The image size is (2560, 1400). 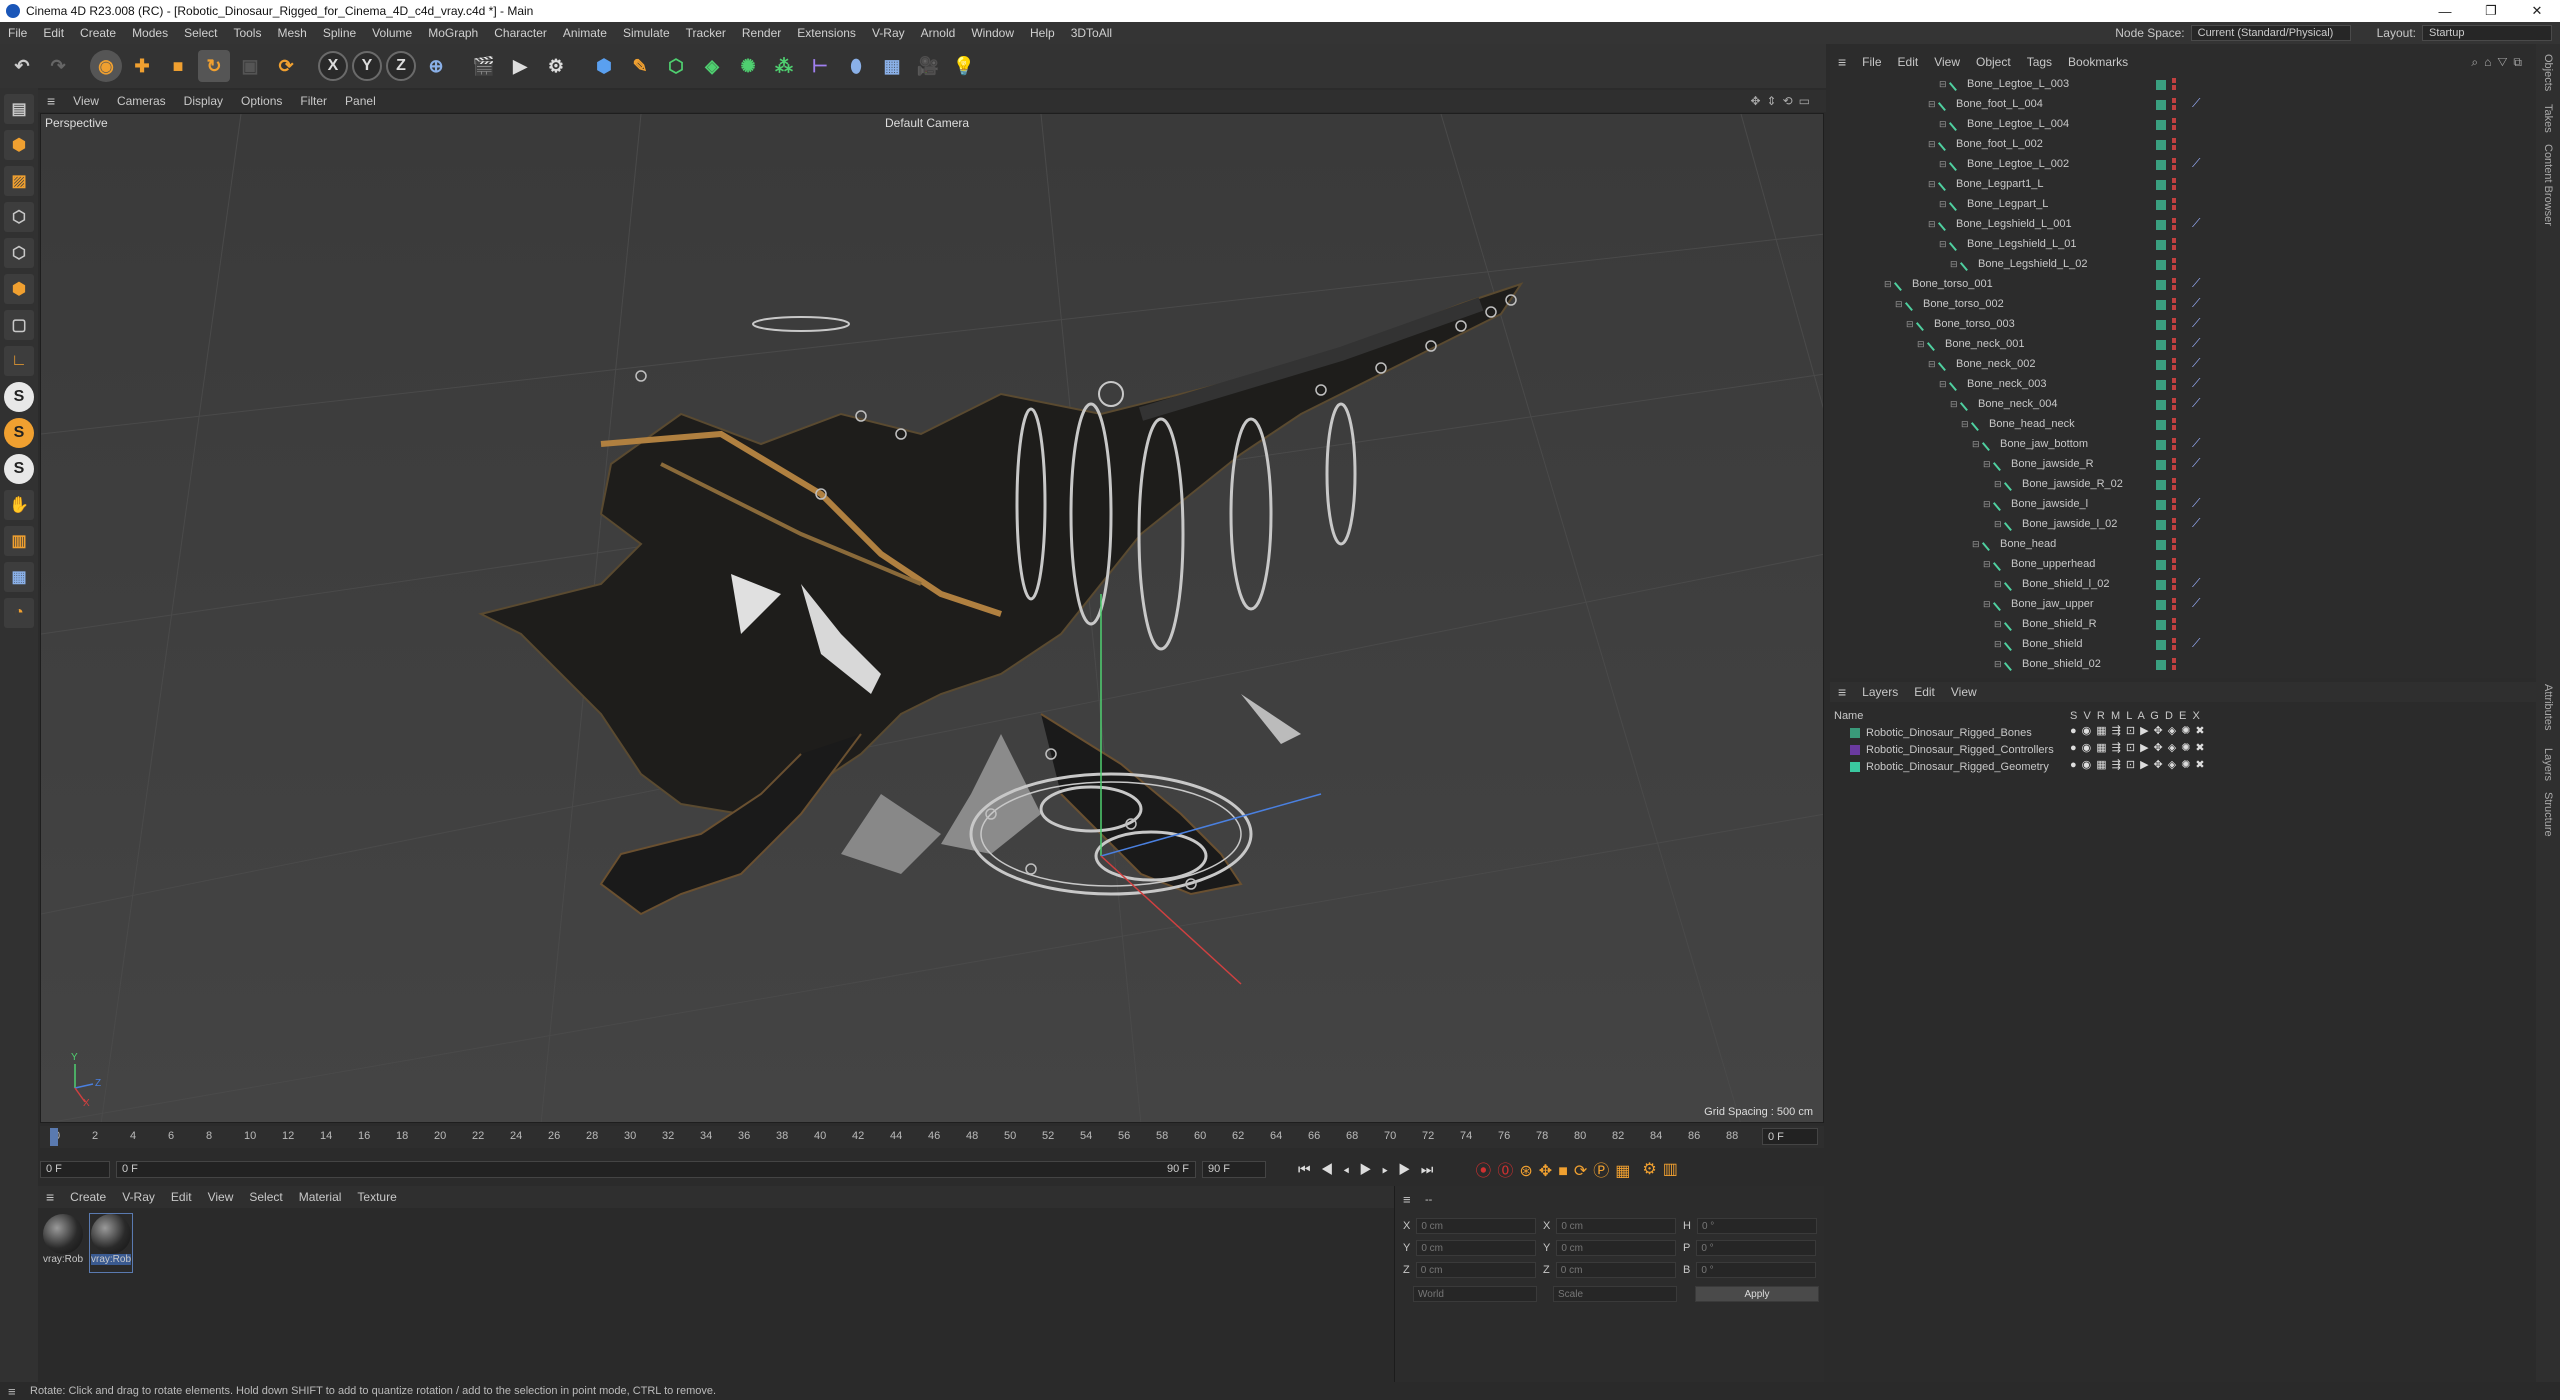 What do you see at coordinates (178, 66) in the screenshot?
I see `scale-icon: ■` at bounding box center [178, 66].